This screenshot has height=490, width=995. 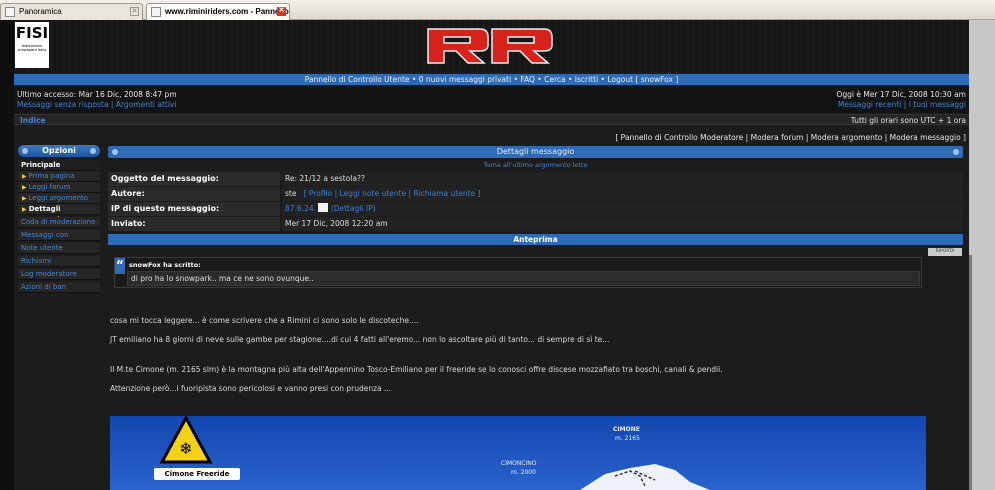 What do you see at coordinates (59, 274) in the screenshot?
I see `sidebar-item-log-moderatore: Log moderatore` at bounding box center [59, 274].